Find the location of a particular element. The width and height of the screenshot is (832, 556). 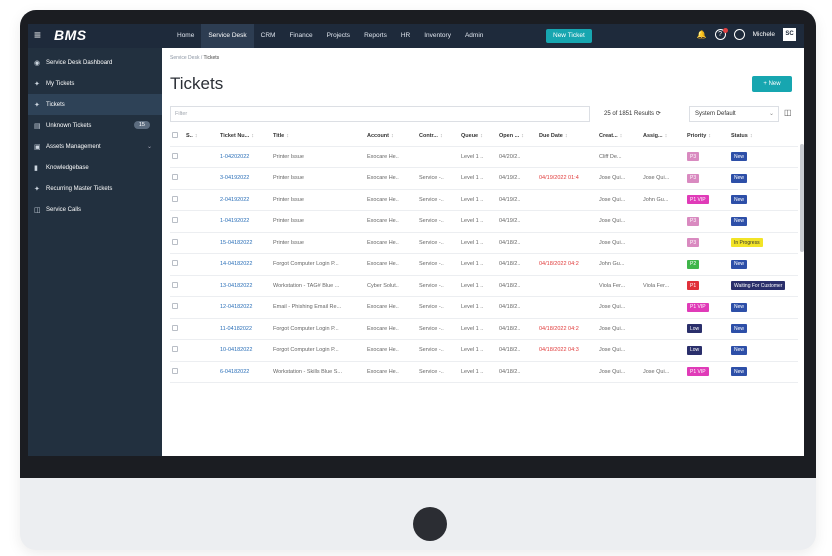

select-all-checkbox is located at coordinates (177, 136).